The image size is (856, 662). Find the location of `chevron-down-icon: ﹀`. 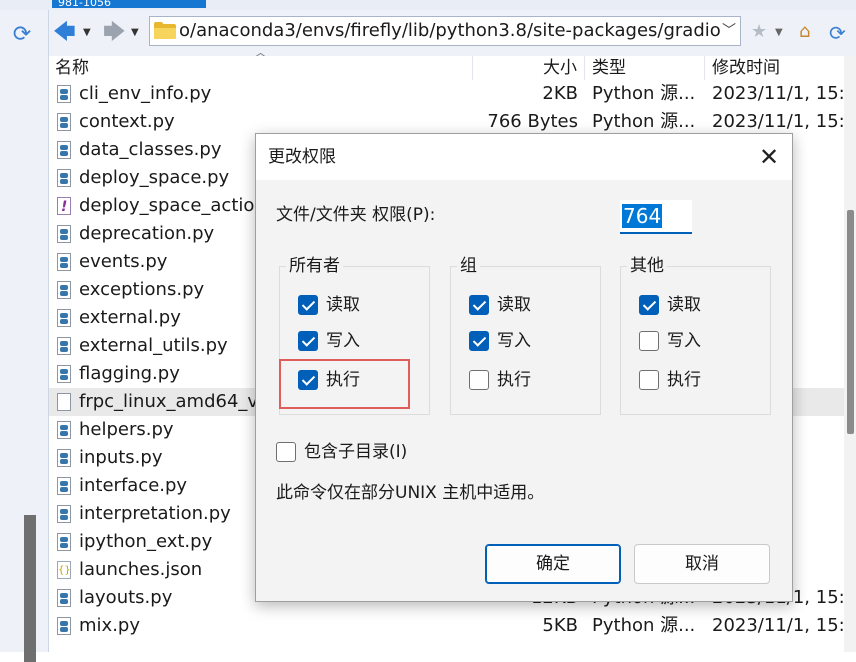

chevron-down-icon: ﹀ is located at coordinates (729, 31).